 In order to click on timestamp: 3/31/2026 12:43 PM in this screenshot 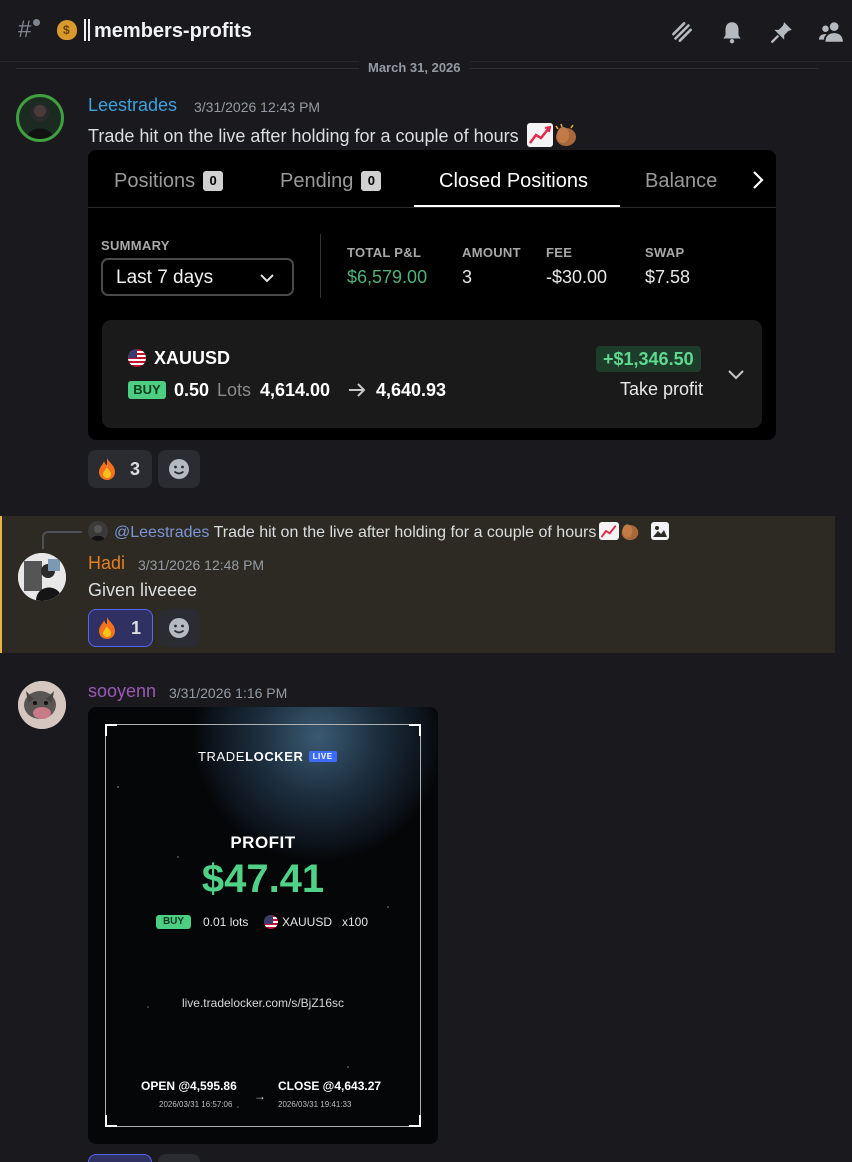, I will do `click(257, 107)`.